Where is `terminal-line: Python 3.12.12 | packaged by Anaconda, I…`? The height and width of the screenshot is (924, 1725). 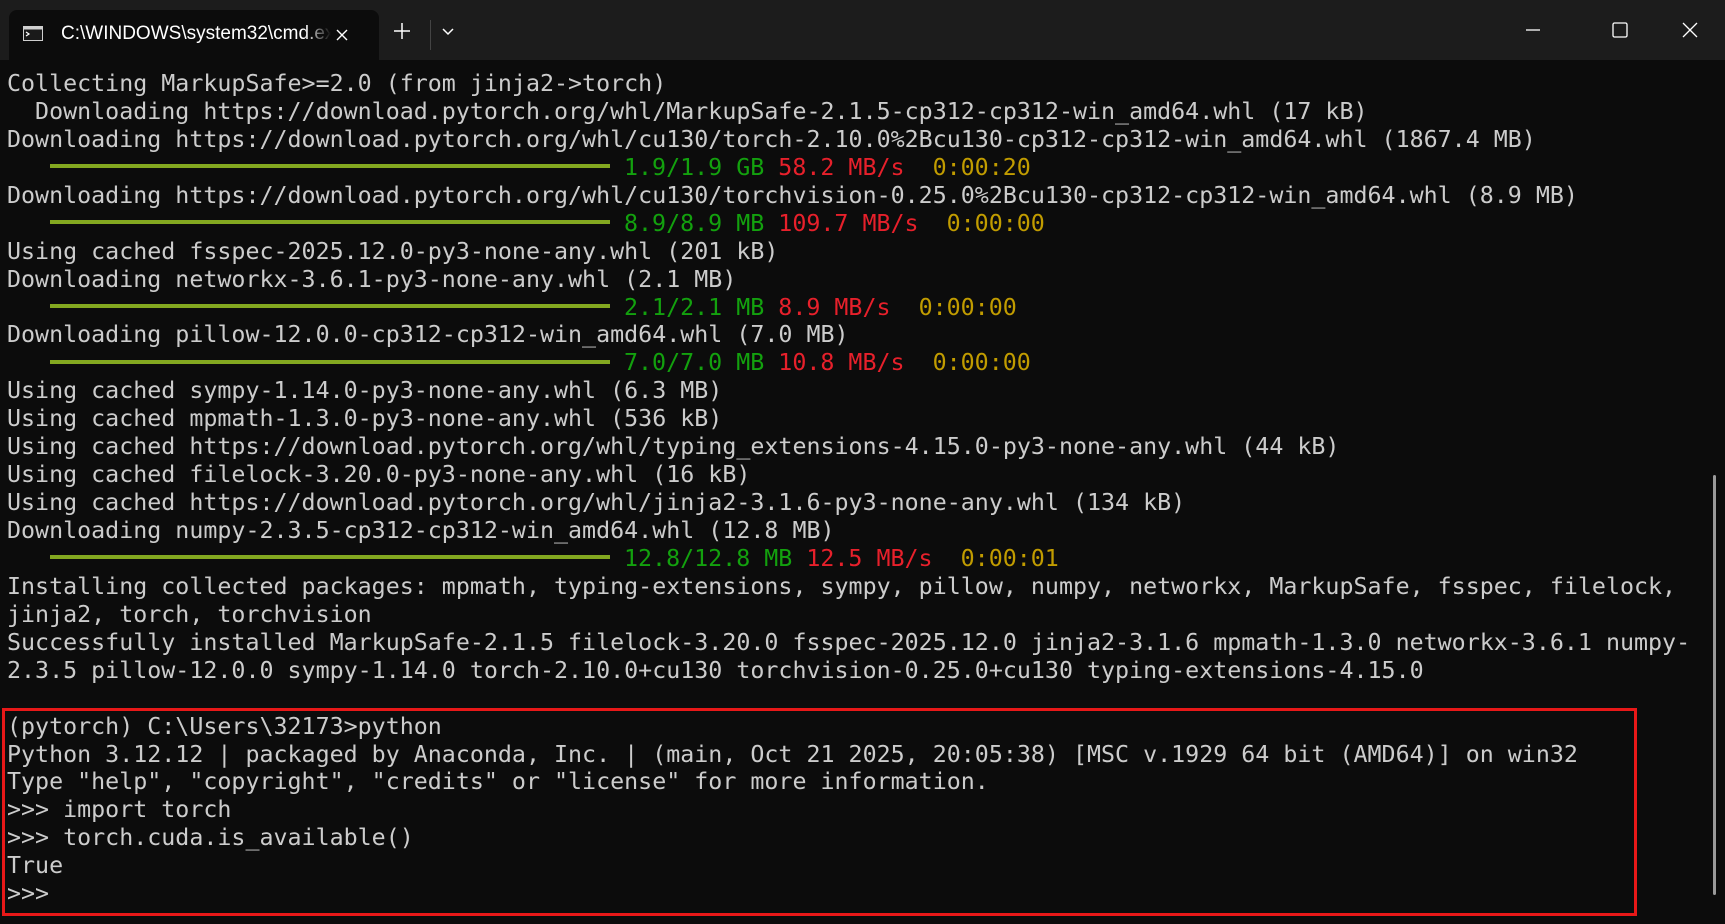
terminal-line: Python 3.12.12 | packaged by Anaconda, I… is located at coordinates (792, 754).